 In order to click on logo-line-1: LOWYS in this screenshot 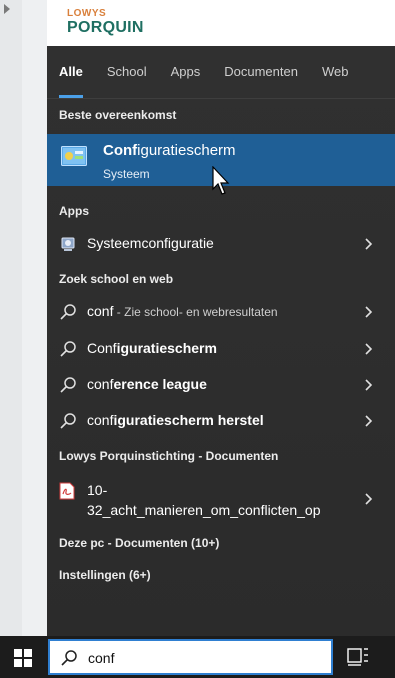, I will do `click(87, 13)`.